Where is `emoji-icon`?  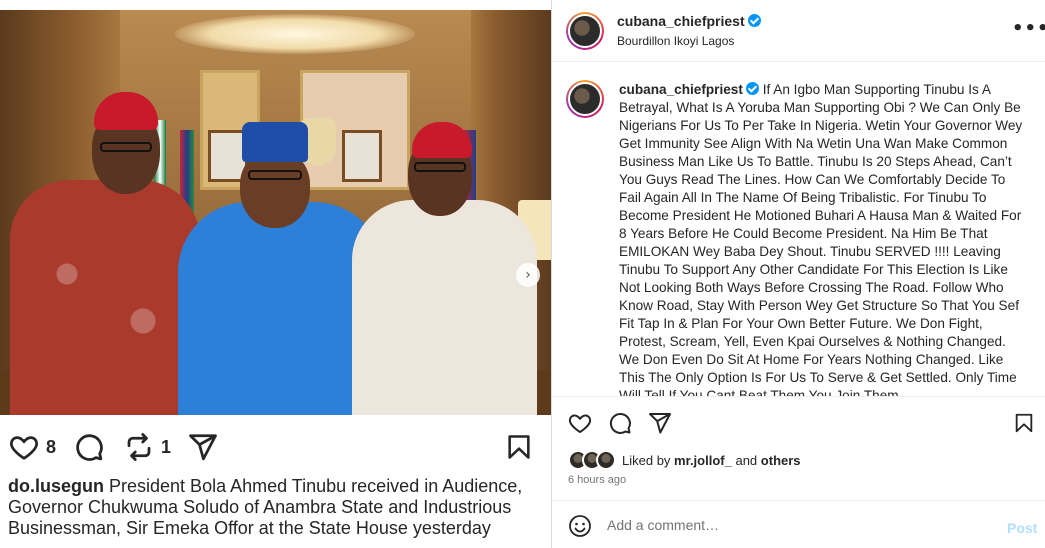 emoji-icon is located at coordinates (580, 526).